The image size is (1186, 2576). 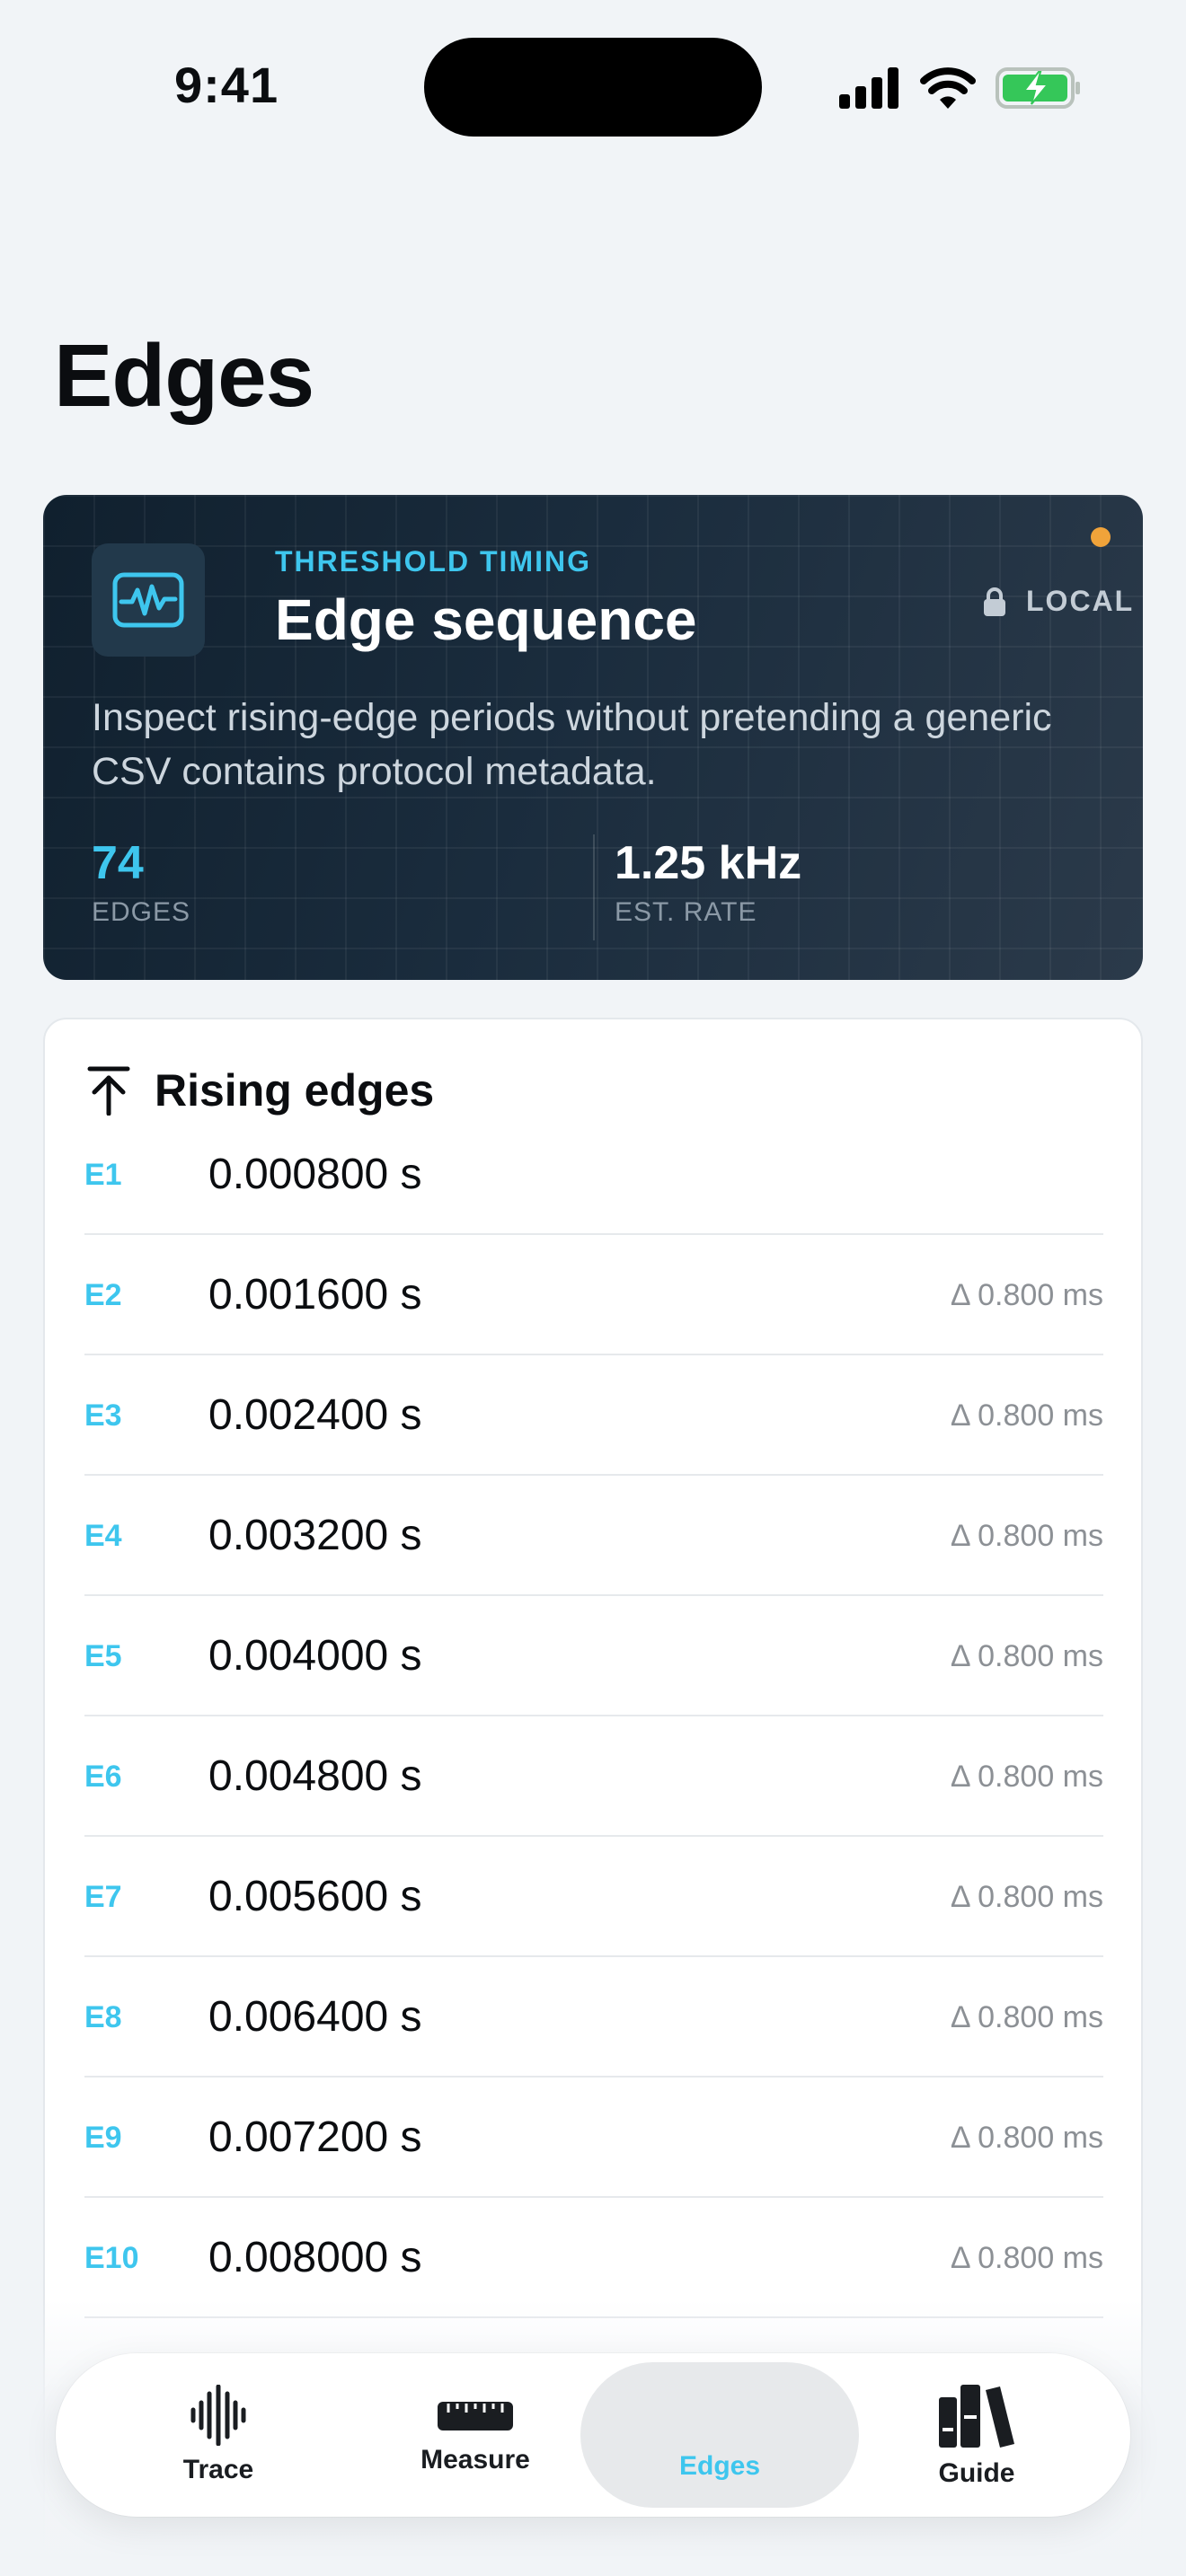 I want to click on edge-time: 0.001600 s, so click(x=315, y=1295).